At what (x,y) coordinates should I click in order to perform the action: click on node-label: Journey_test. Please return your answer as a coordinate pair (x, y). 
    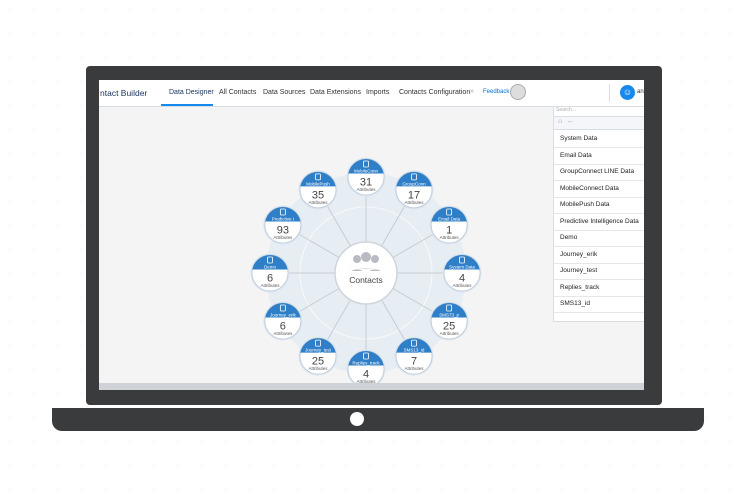
    Looking at the image, I should click on (318, 350).